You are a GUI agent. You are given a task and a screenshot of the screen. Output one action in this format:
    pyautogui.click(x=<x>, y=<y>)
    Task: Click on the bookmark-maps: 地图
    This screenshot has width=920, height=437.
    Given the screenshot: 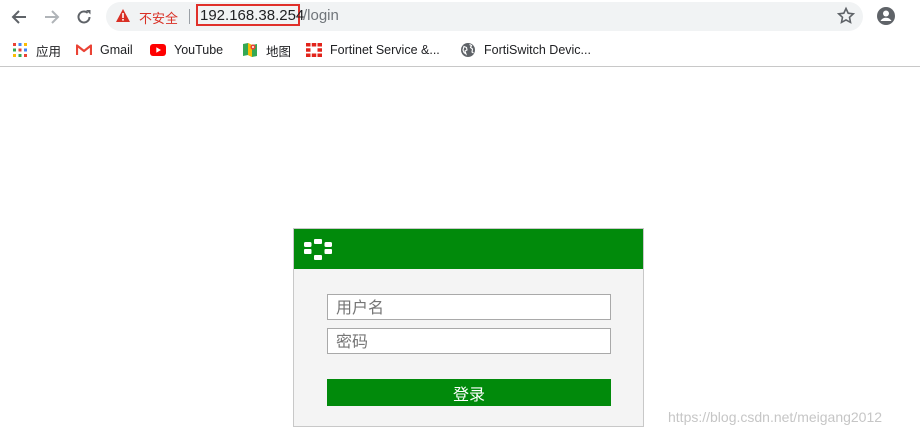 What is the action you would take?
    pyautogui.click(x=266, y=50)
    